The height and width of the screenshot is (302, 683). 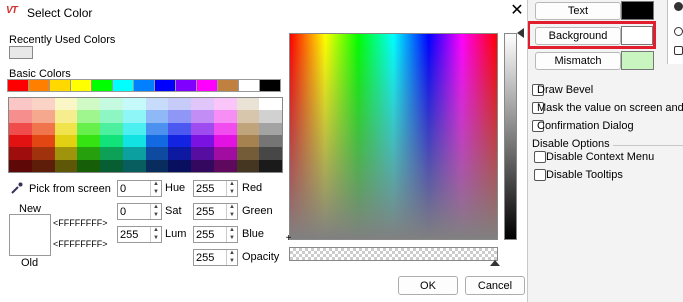 I want to click on mismatch-color-button: Mismatch, so click(x=578, y=61).